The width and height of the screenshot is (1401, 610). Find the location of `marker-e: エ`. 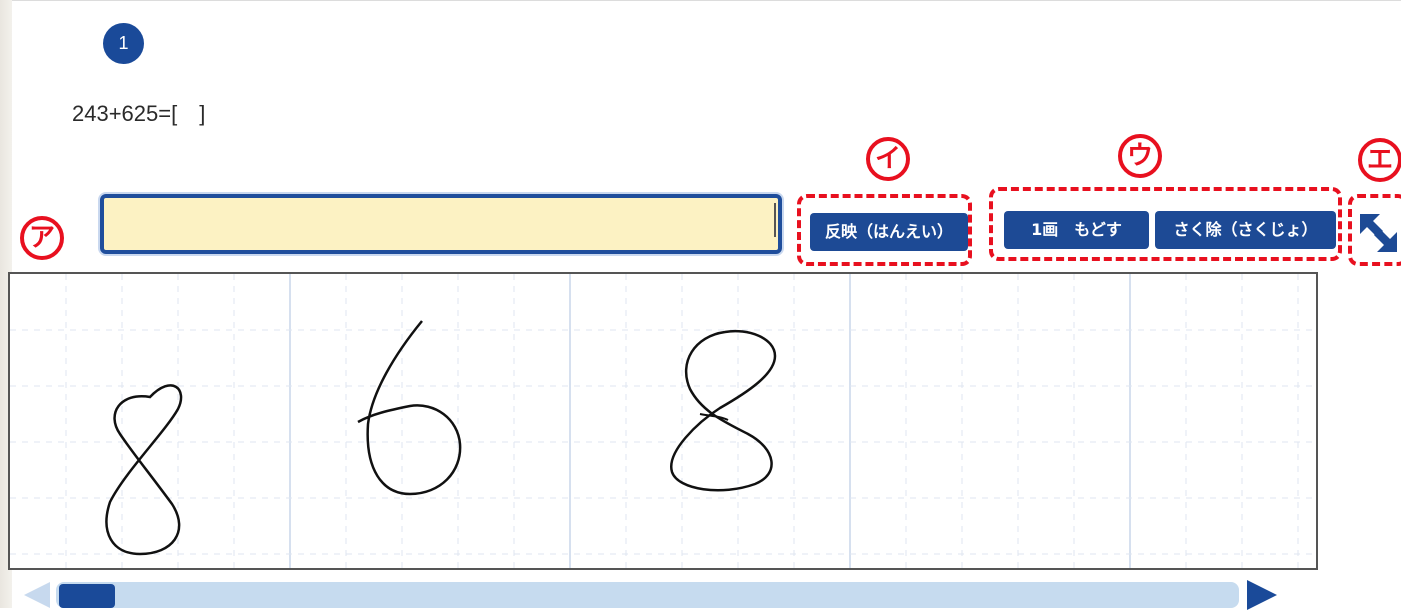

marker-e: エ is located at coordinates (1379, 160).